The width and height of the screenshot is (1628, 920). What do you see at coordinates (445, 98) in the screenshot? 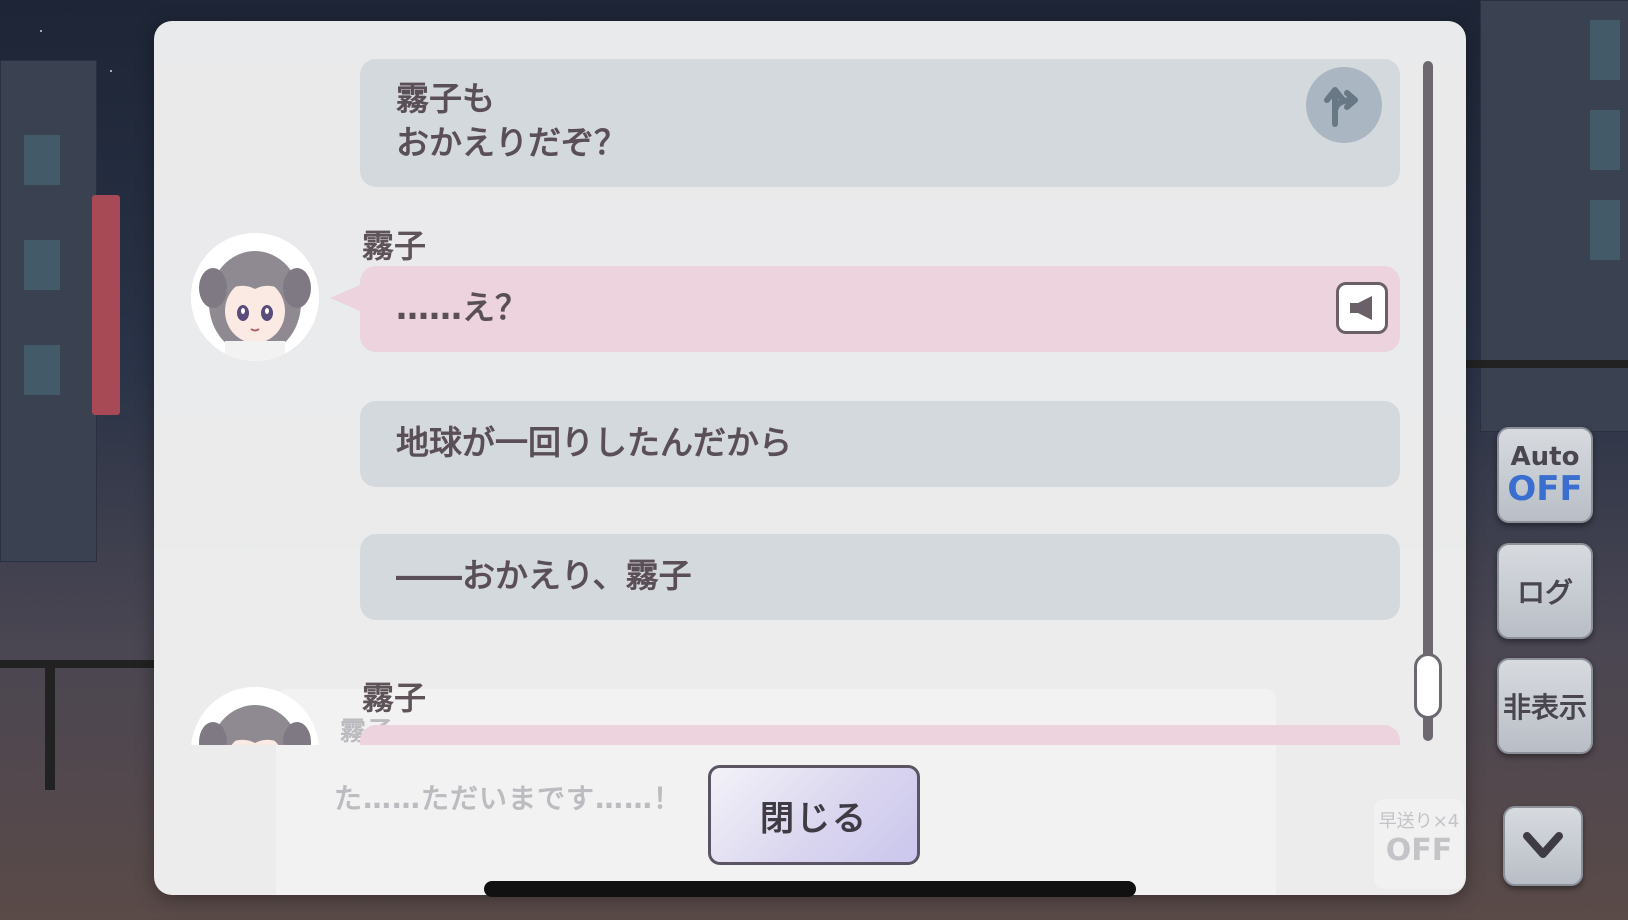
I see `log-entry-line: 霧子も` at bounding box center [445, 98].